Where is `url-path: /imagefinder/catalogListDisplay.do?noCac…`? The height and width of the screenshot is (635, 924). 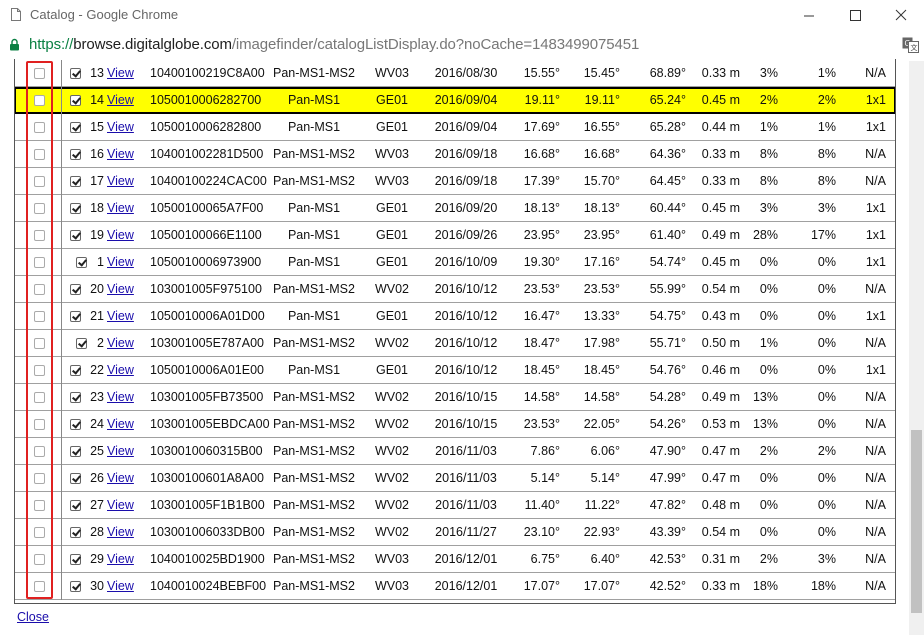 url-path: /imagefinder/catalogListDisplay.do?noCac… is located at coordinates (435, 44).